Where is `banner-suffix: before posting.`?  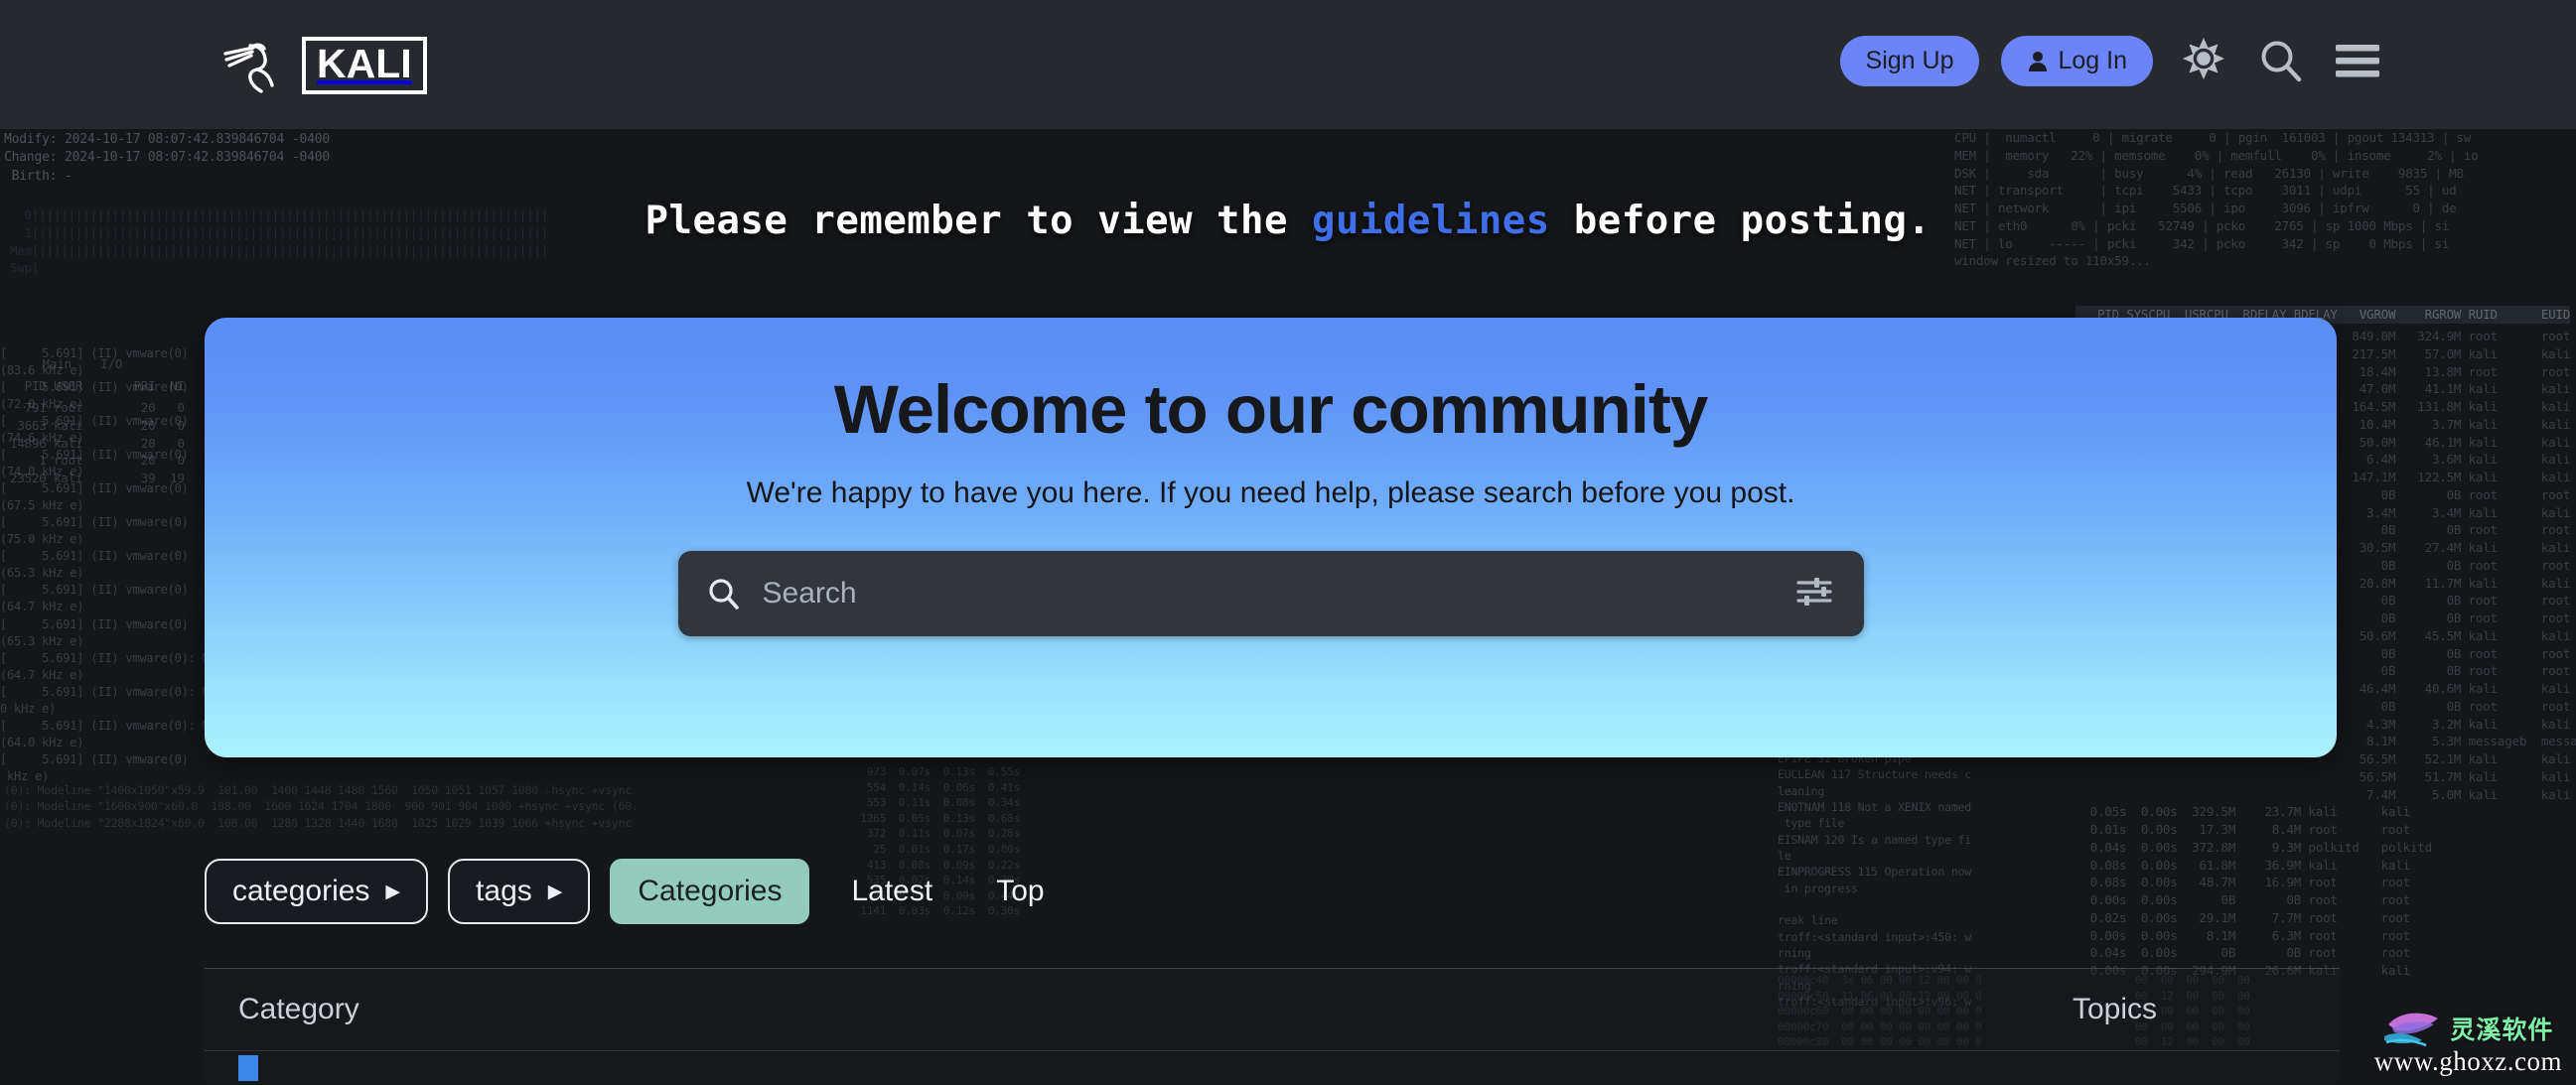 banner-suffix: before posting. is located at coordinates (1741, 221).